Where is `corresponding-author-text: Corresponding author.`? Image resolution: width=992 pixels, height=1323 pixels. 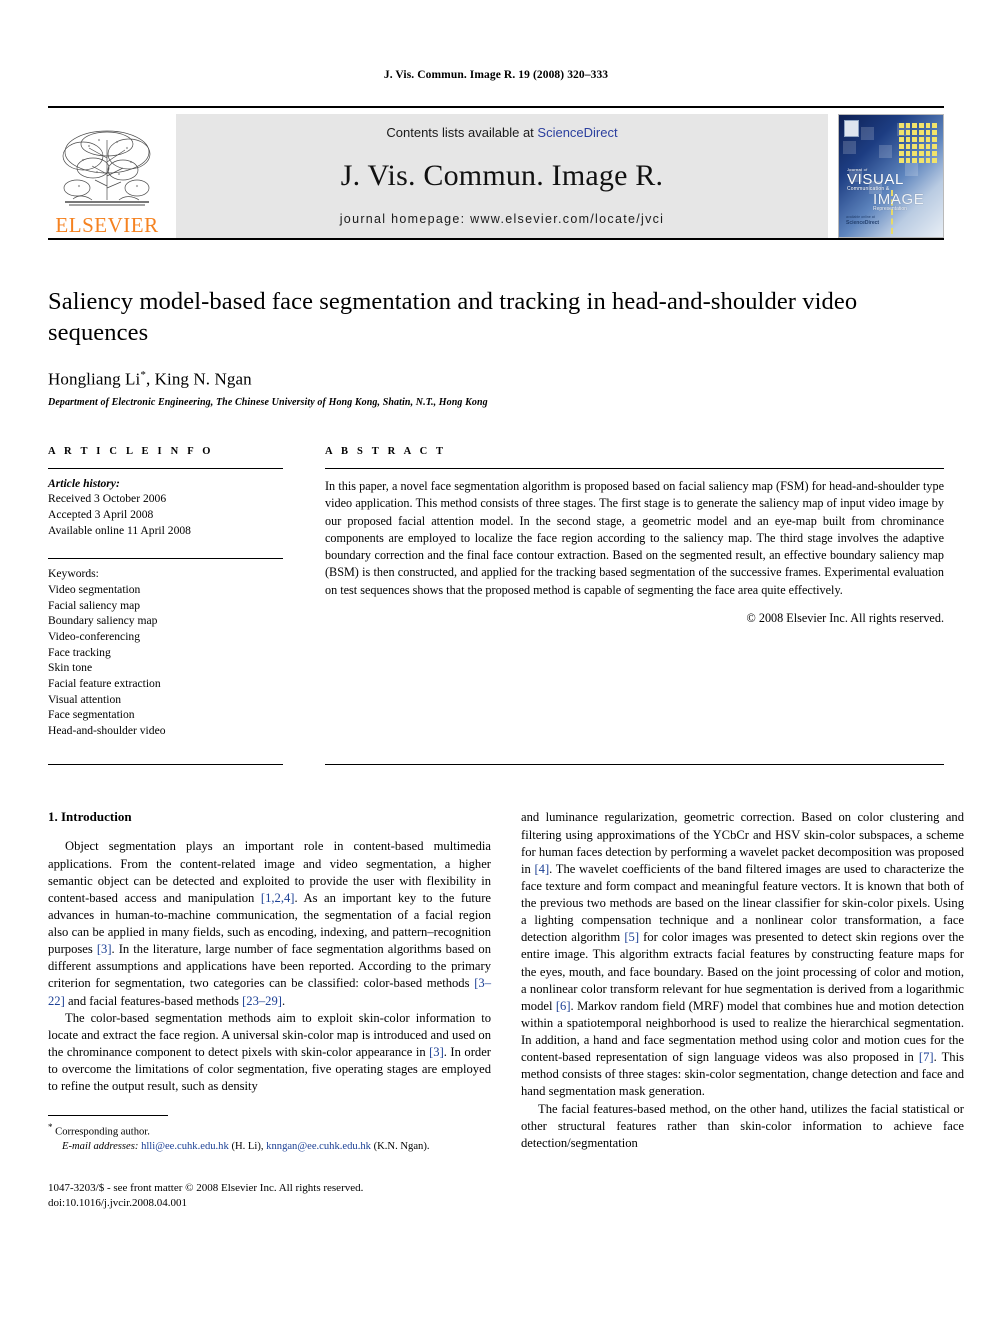
corresponding-author-text: Corresponding author. is located at coordinates (102, 1132).